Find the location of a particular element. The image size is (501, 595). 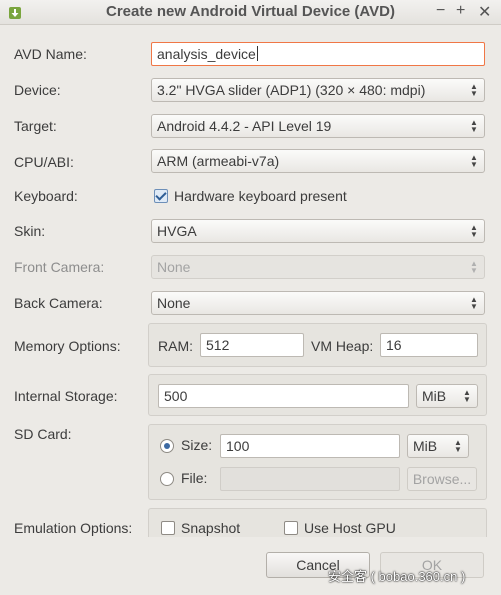

avd-name-label: AVD Name: is located at coordinates (50, 54).